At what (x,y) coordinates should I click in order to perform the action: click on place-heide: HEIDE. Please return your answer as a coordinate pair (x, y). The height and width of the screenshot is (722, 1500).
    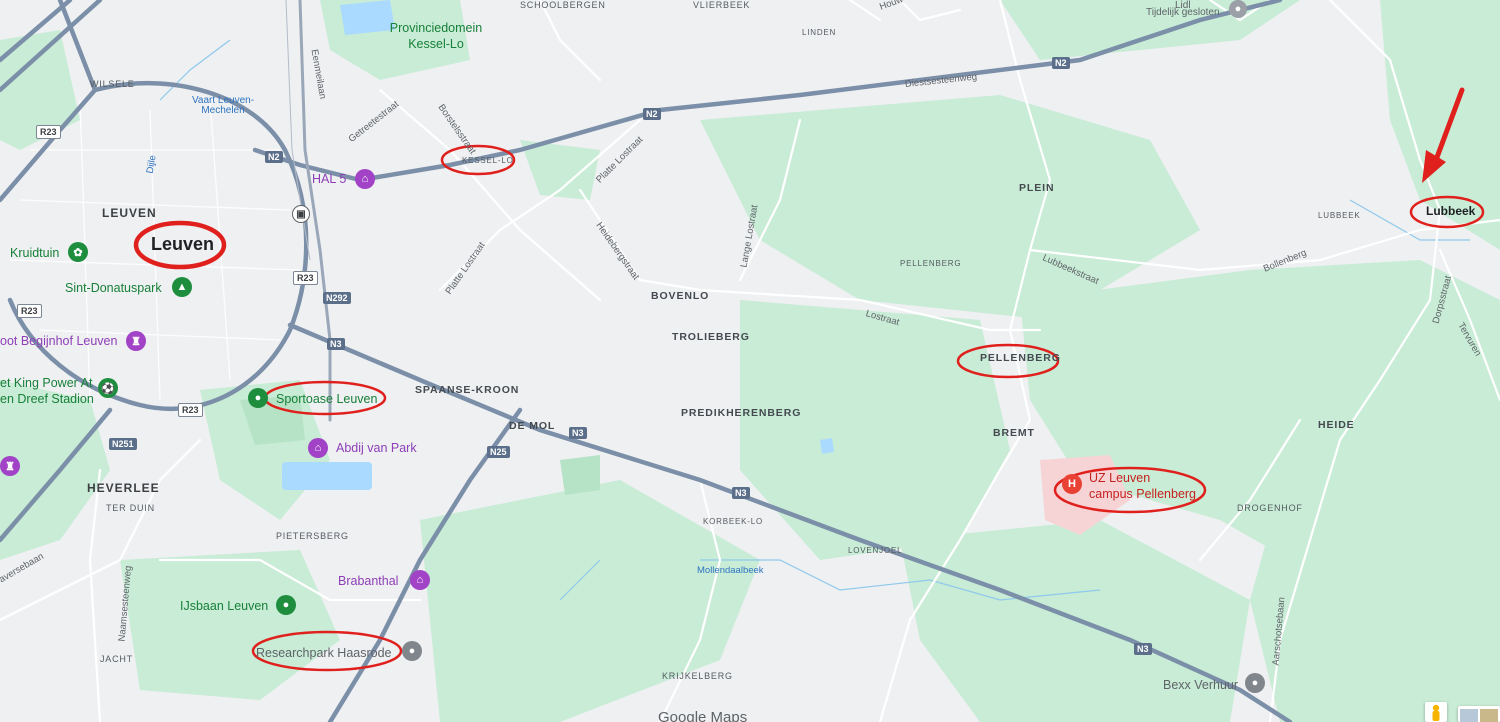
    Looking at the image, I should click on (1336, 425).